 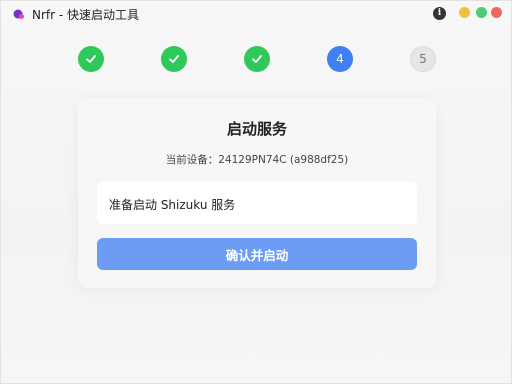 What do you see at coordinates (172, 205) in the screenshot?
I see `status-message: 准备启动 Shizuku 服务` at bounding box center [172, 205].